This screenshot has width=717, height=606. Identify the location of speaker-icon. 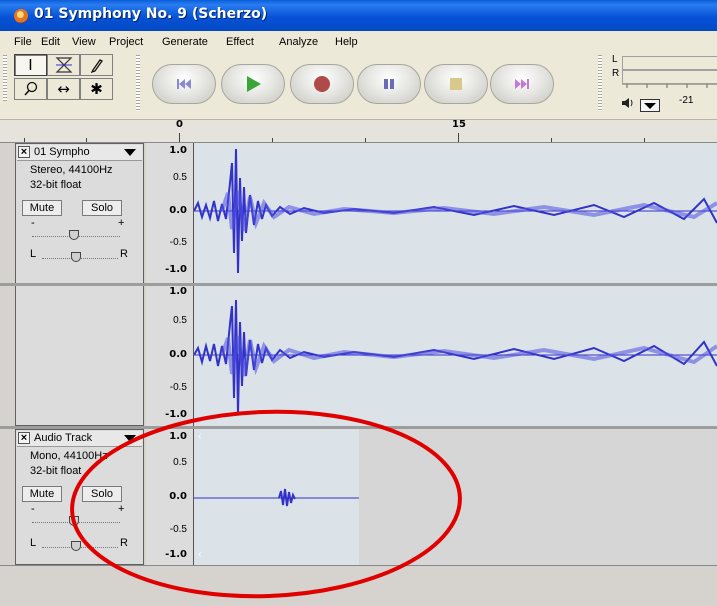
(627, 103).